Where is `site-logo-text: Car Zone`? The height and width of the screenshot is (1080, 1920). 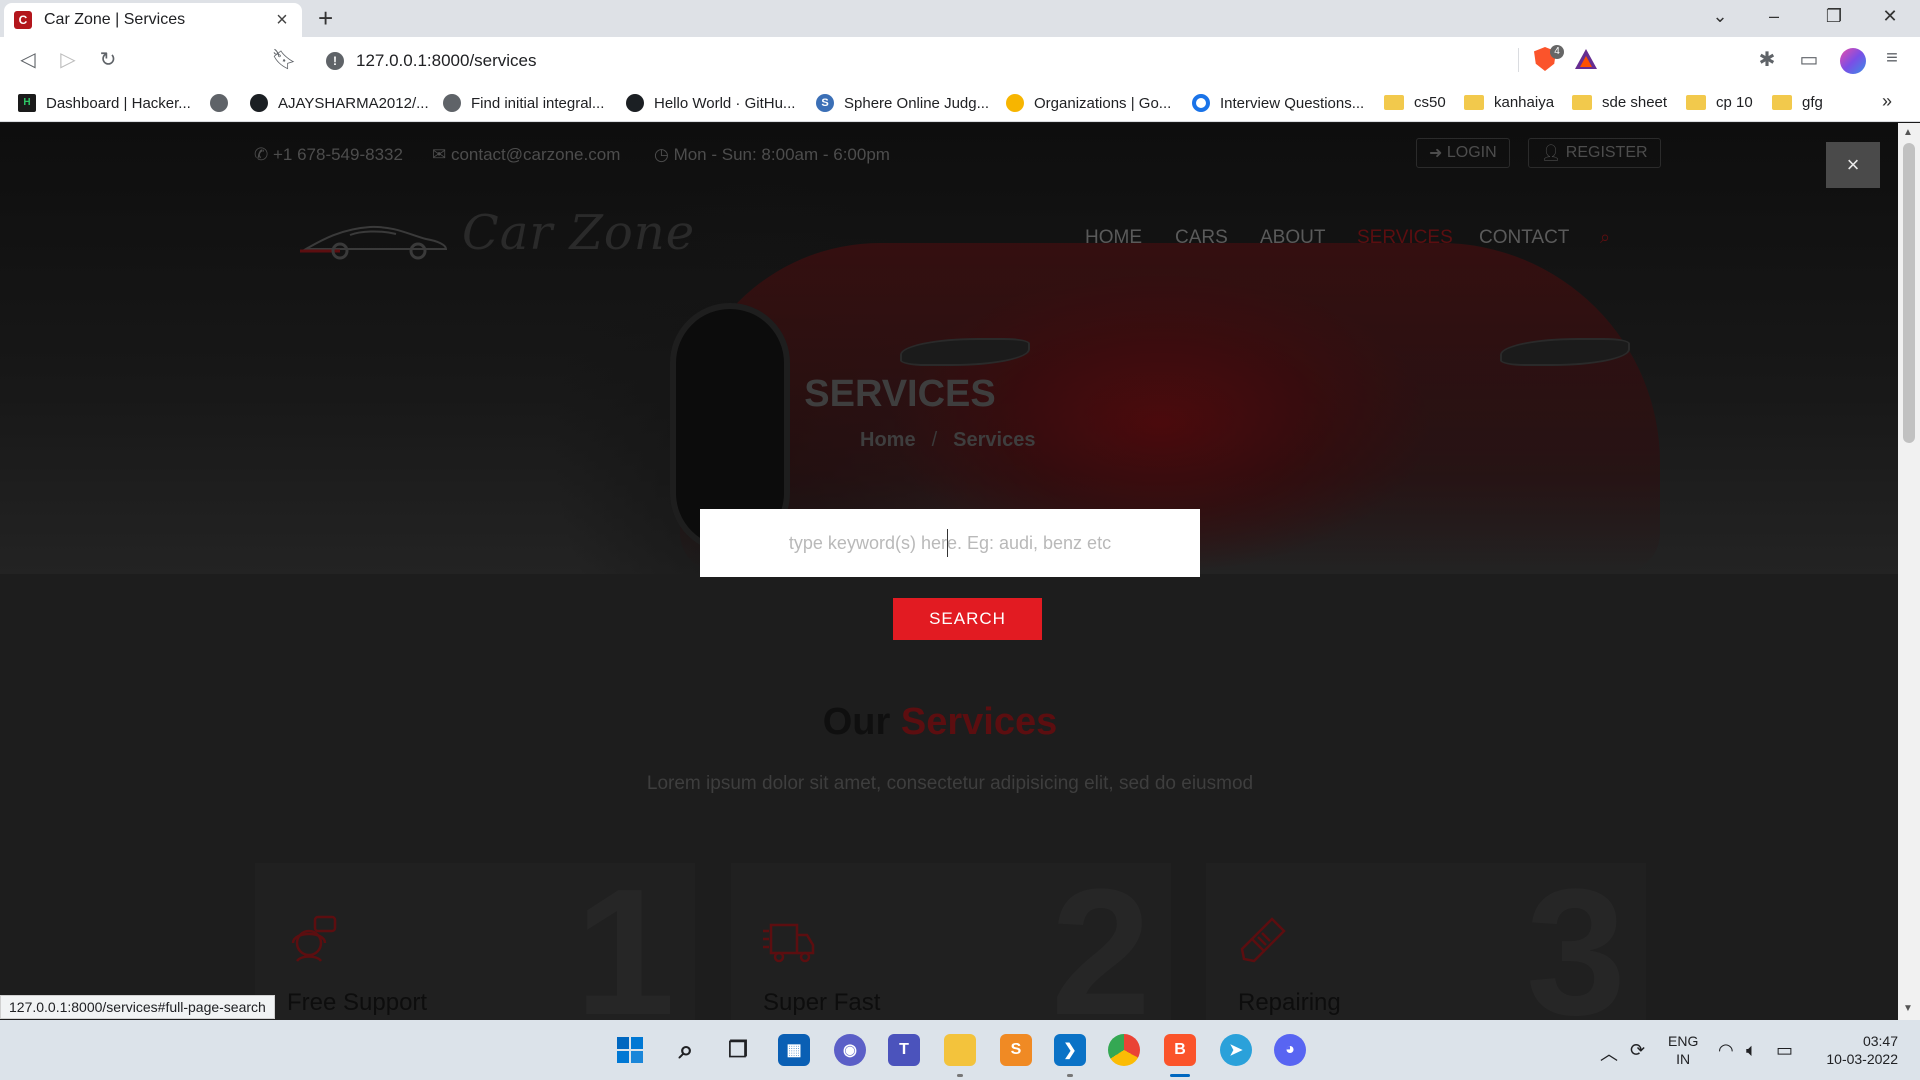 site-logo-text: Car Zone is located at coordinates (578, 233).